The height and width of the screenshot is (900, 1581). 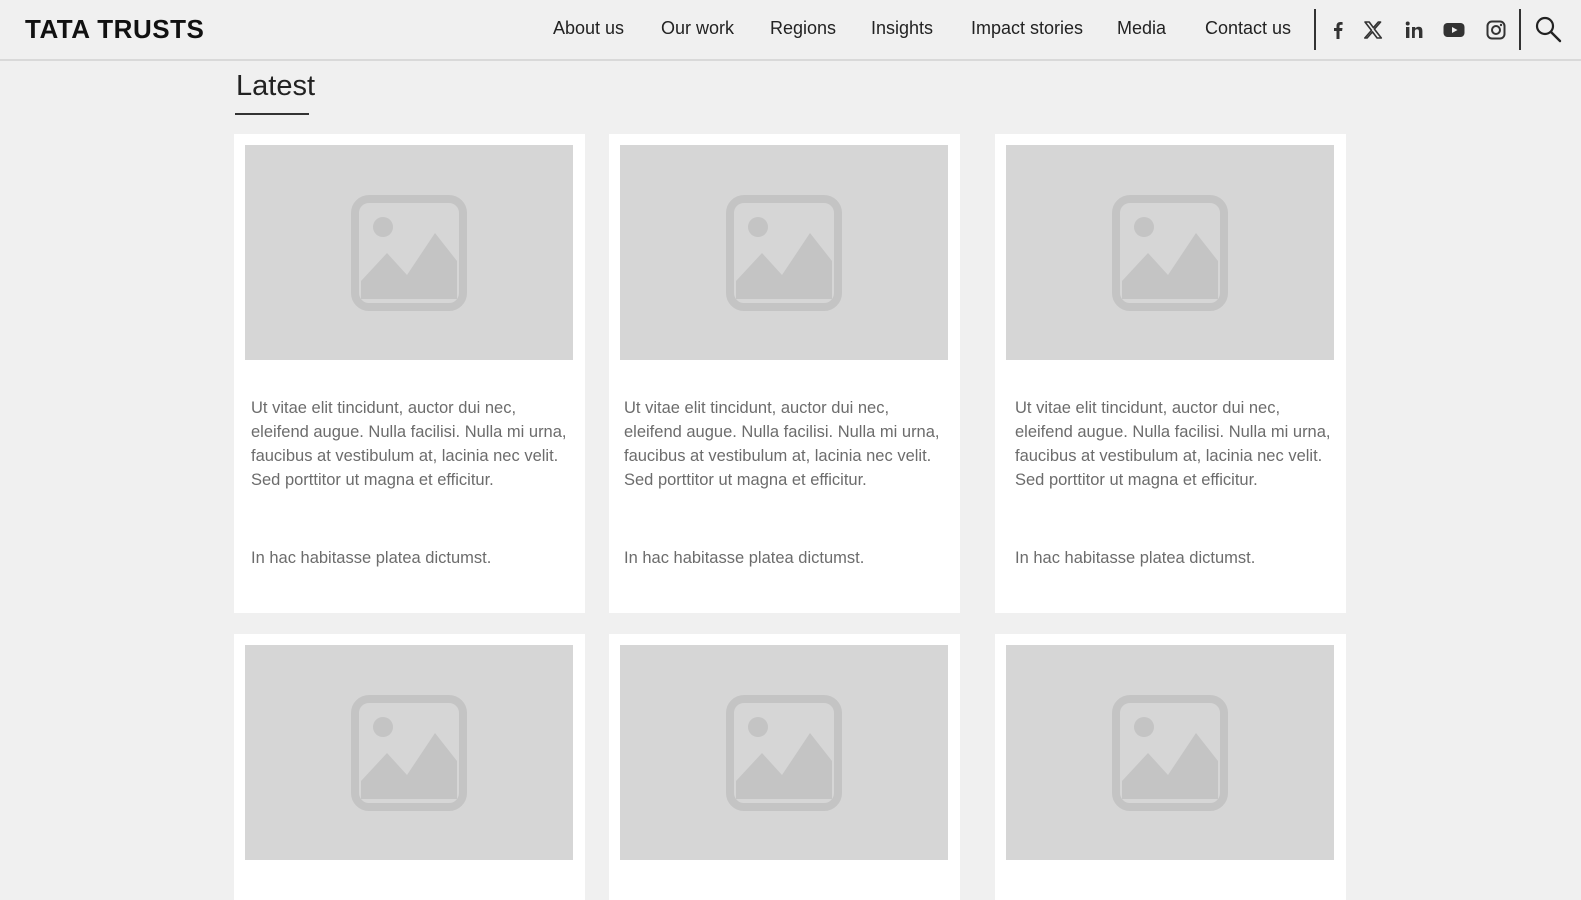 I want to click on nav-divider, so click(x=1315, y=29).